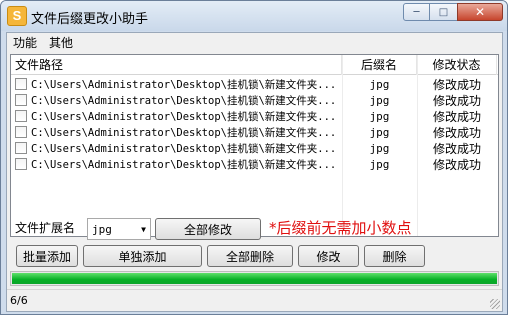 This screenshot has width=508, height=315. I want to click on status-count: 6/6, so click(19, 300).